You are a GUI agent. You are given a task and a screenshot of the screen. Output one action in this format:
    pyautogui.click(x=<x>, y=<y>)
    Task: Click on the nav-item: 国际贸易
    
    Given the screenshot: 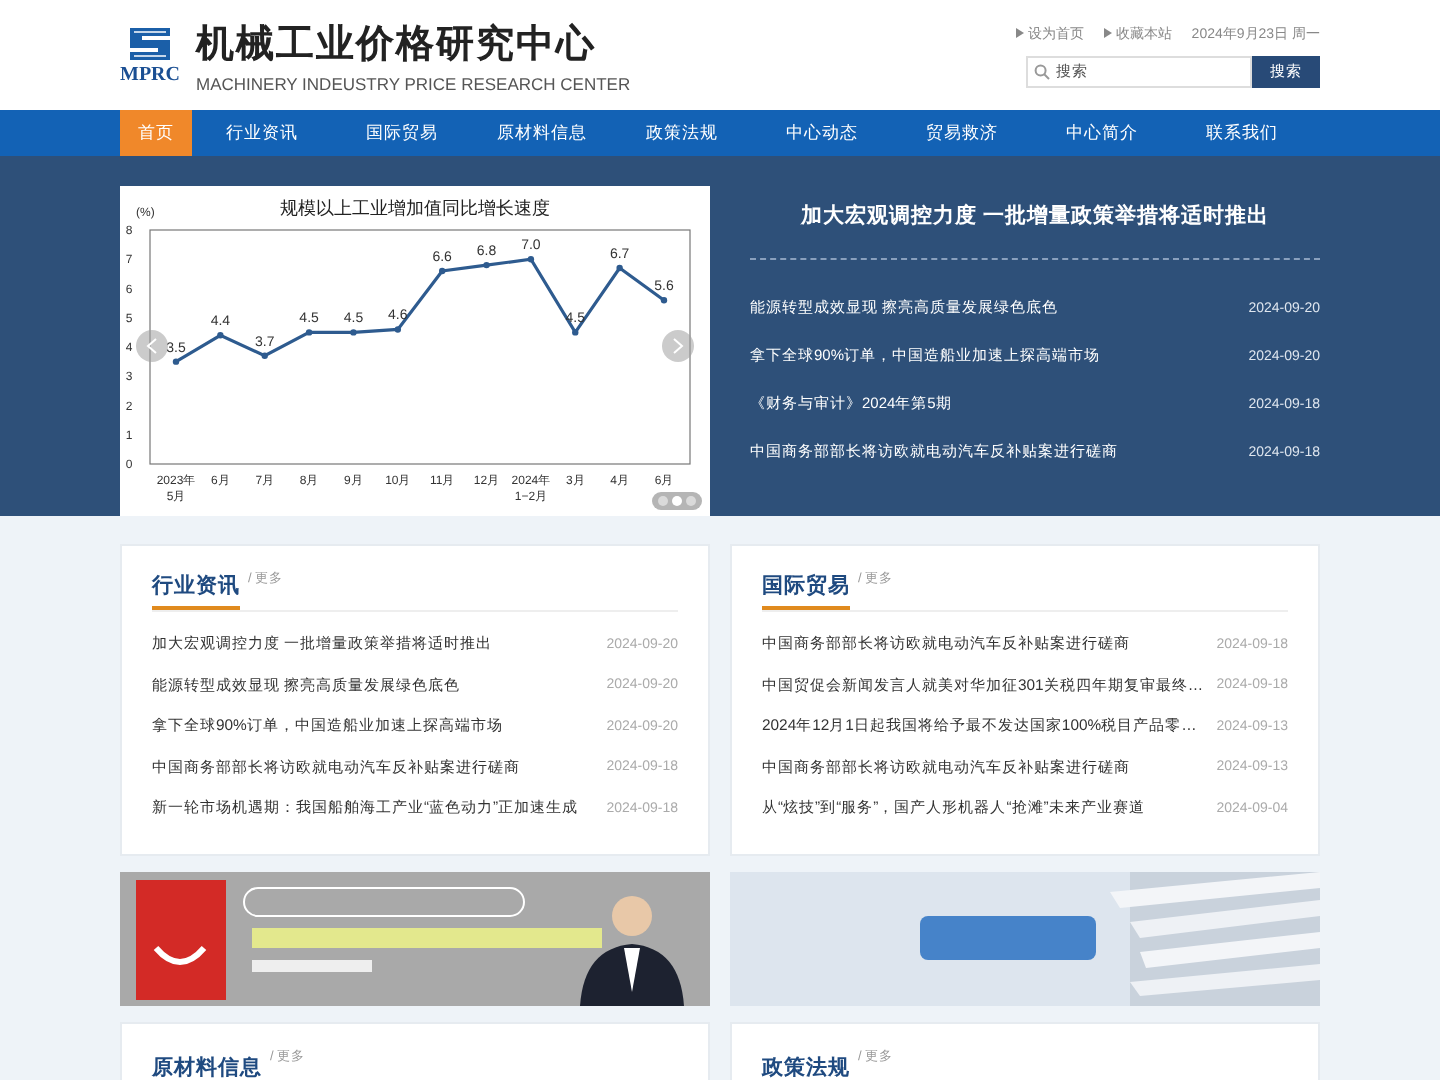 What is the action you would take?
    pyautogui.click(x=402, y=133)
    